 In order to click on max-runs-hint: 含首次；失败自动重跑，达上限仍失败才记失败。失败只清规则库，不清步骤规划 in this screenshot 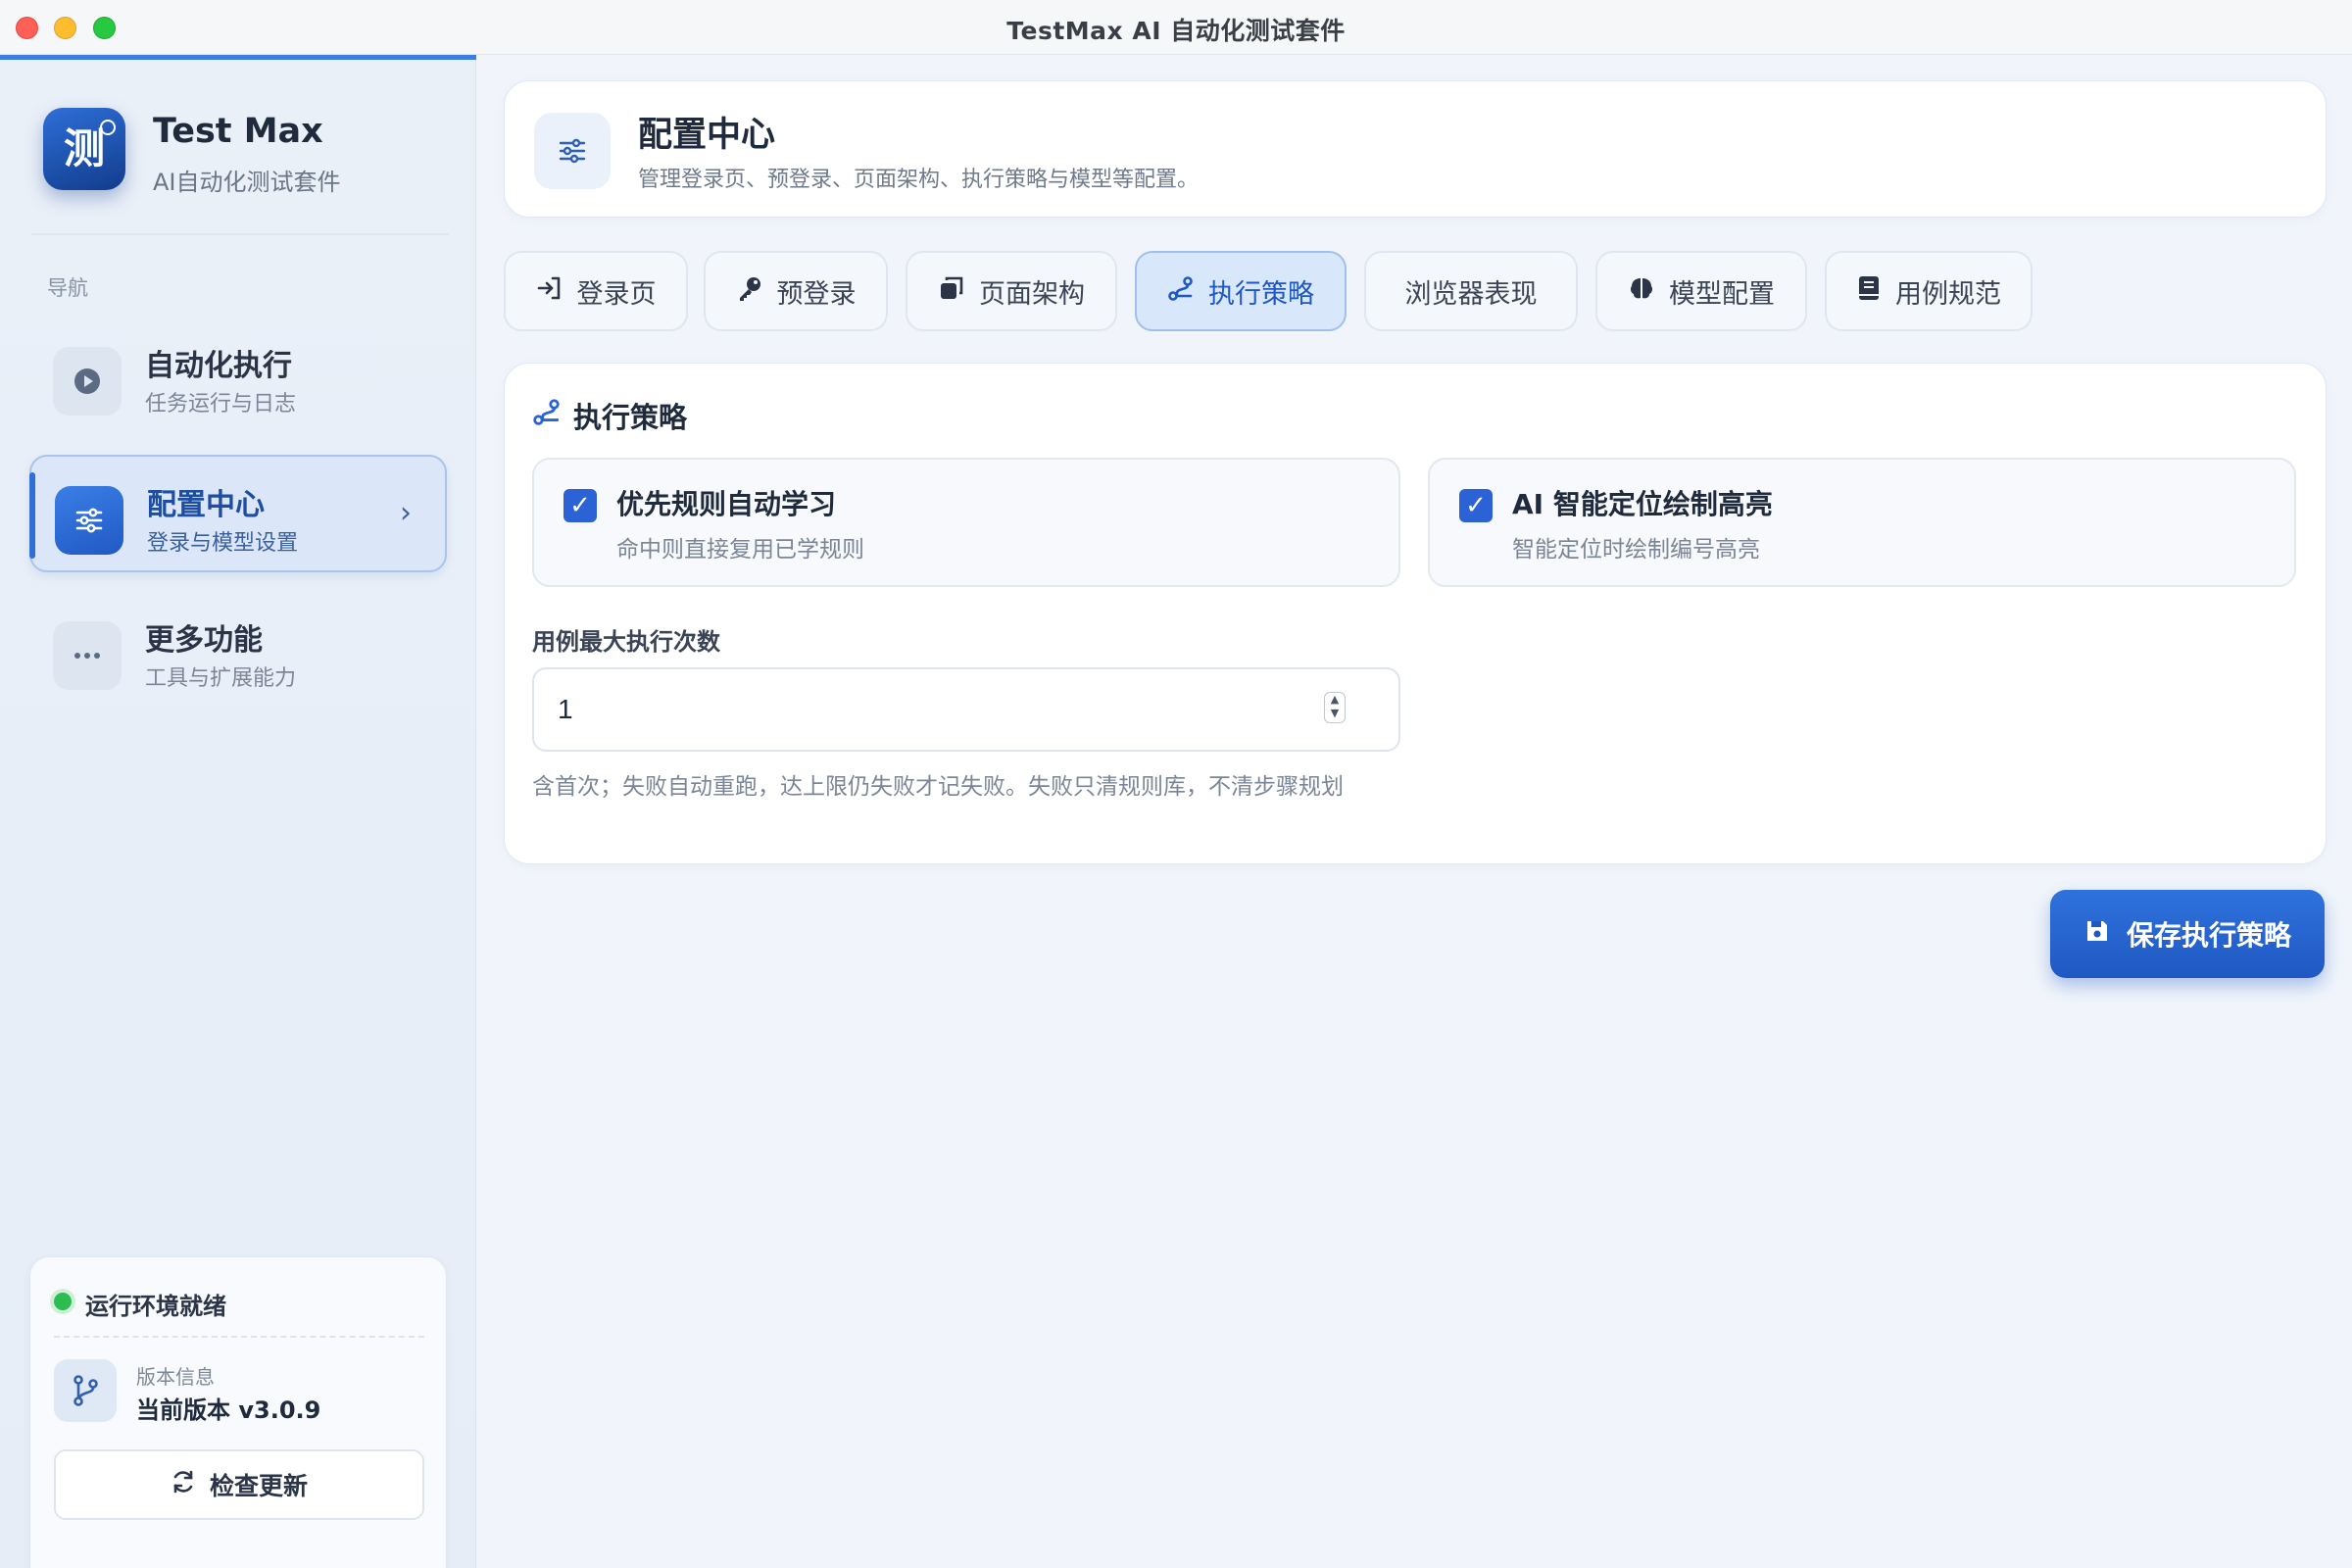, I will do `click(938, 787)`.